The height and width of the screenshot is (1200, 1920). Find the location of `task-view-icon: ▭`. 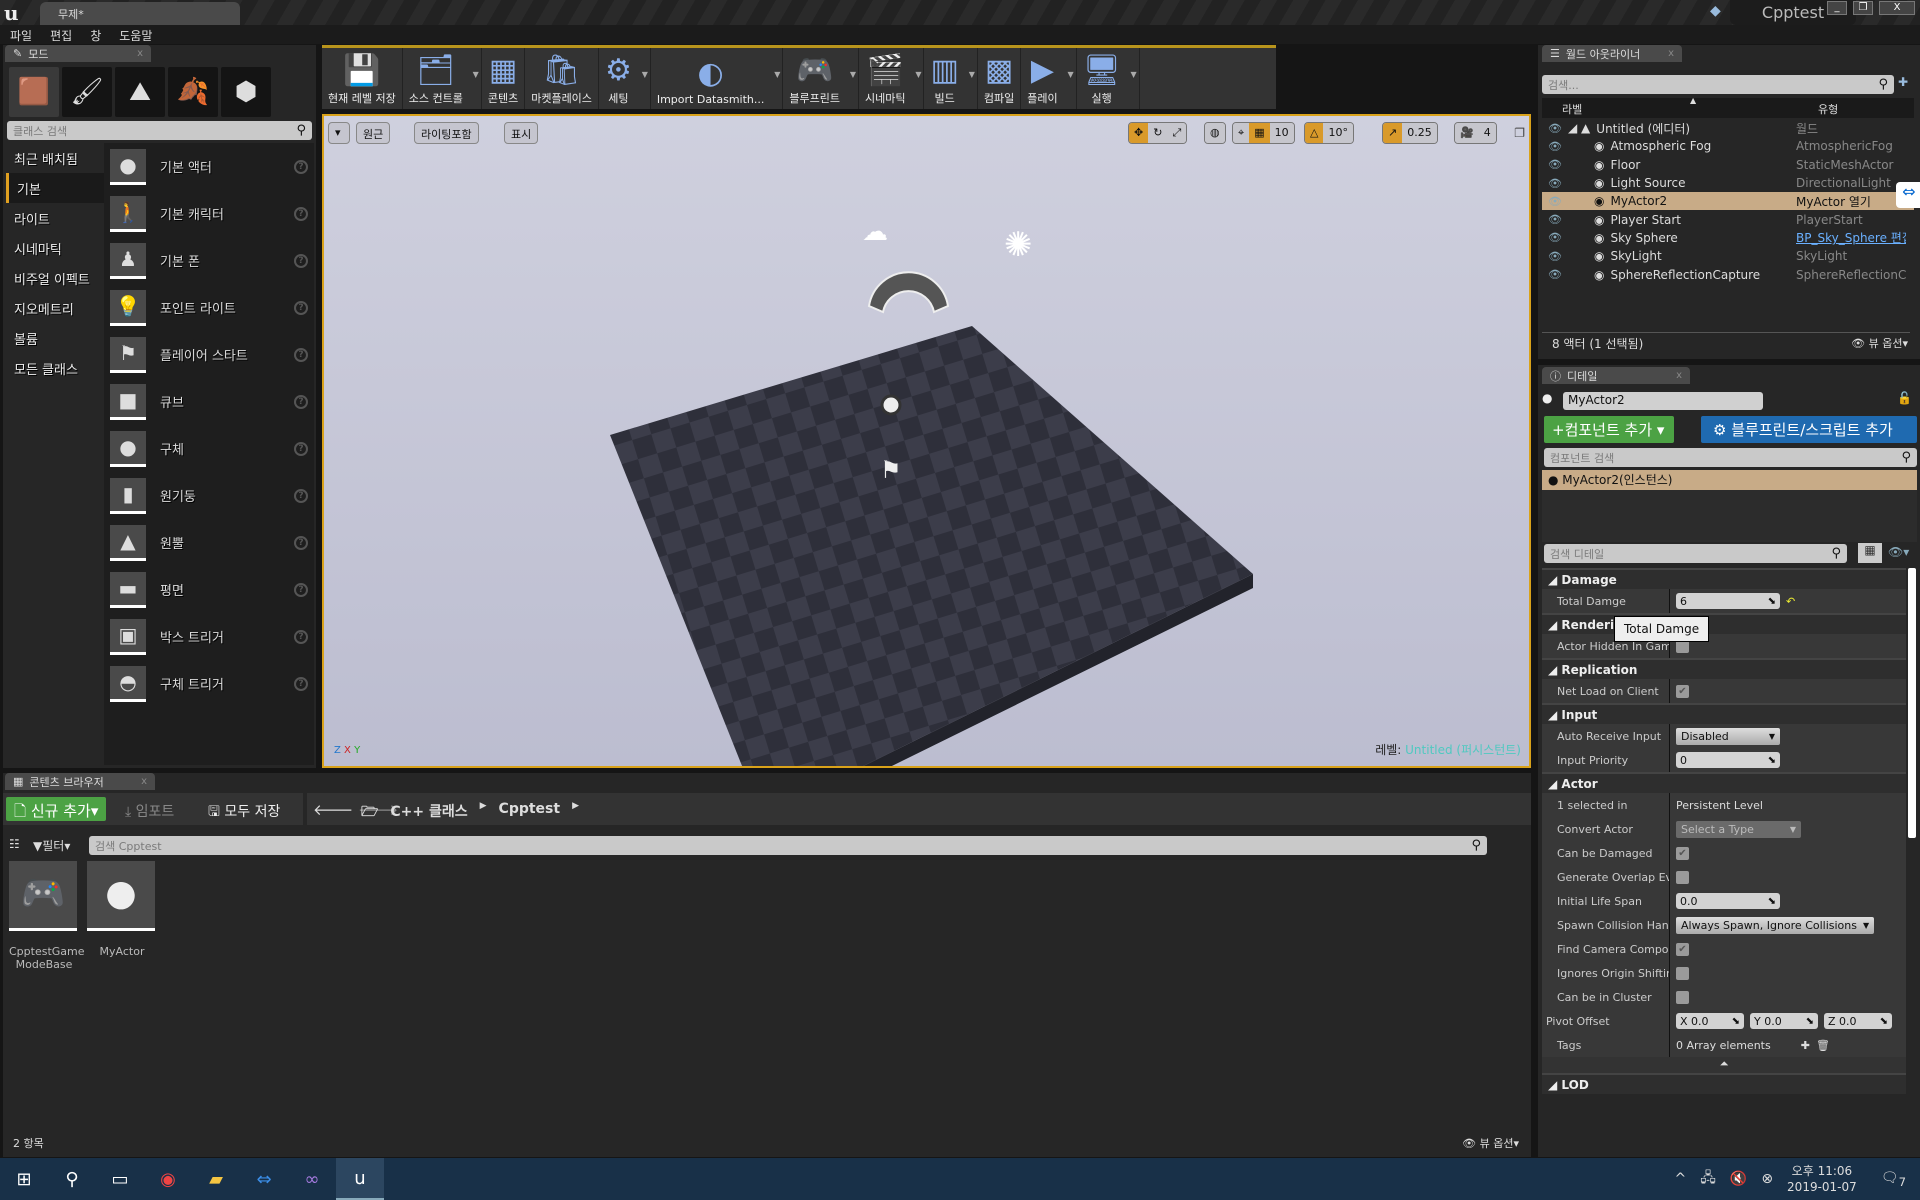

task-view-icon: ▭ is located at coordinates (120, 1179).